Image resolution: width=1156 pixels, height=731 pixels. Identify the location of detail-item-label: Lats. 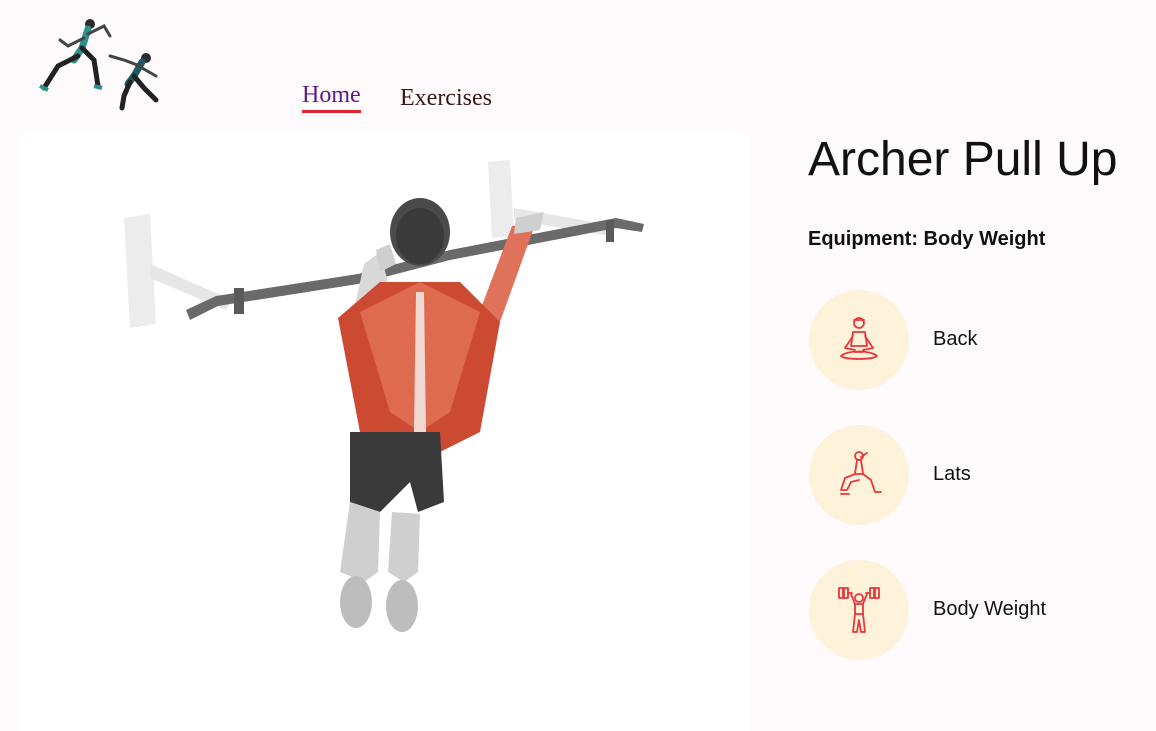
(952, 474).